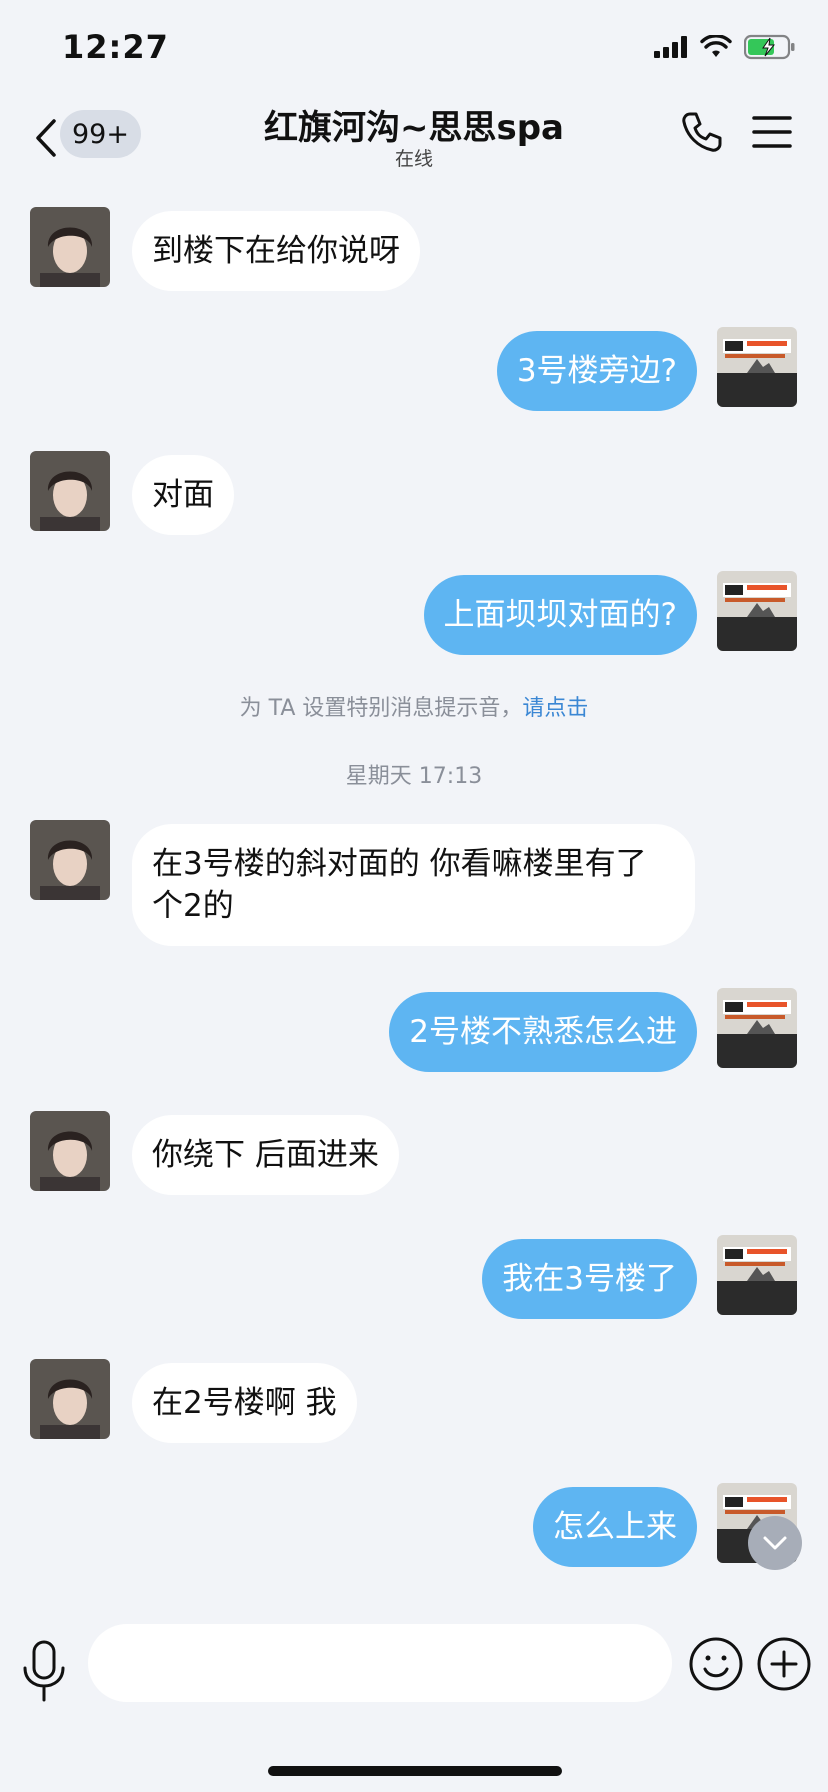  What do you see at coordinates (413, 885) in the screenshot?
I see `message-bubble-incoming: 在3号楼的斜对面的 你看嘛楼里有了个2的` at bounding box center [413, 885].